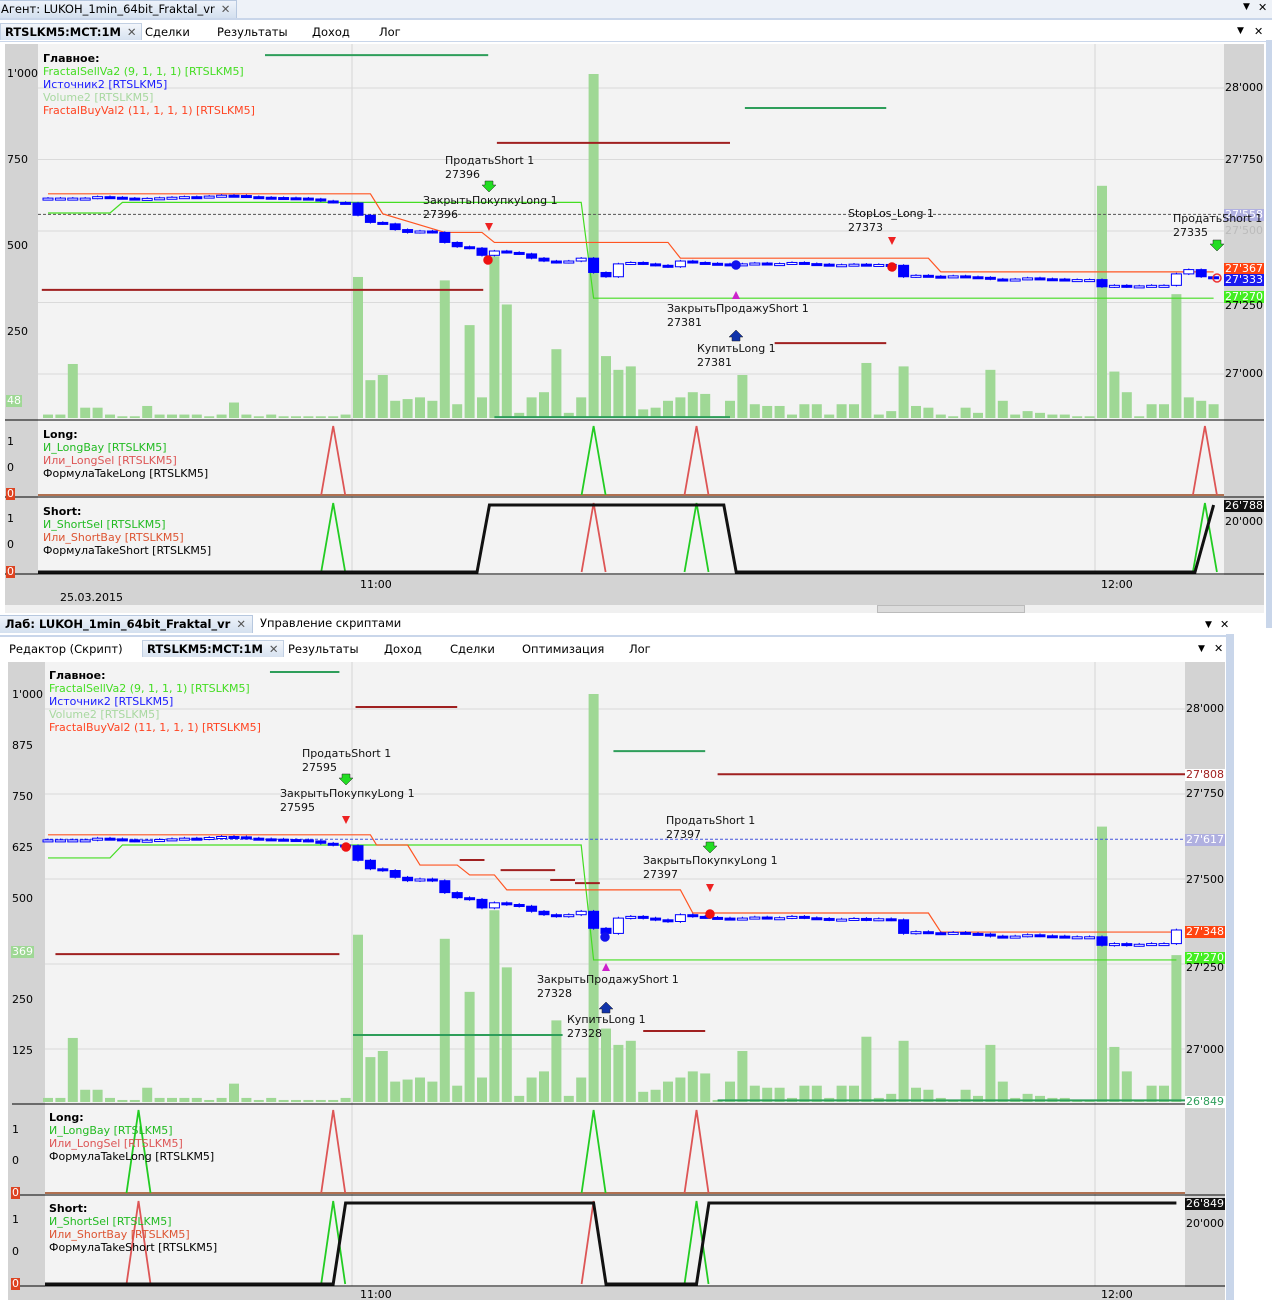 This screenshot has height=1301, width=1272. What do you see at coordinates (98, 97) in the screenshot?
I see `legend-volume: Volume2 [RTSLKM5]` at bounding box center [98, 97].